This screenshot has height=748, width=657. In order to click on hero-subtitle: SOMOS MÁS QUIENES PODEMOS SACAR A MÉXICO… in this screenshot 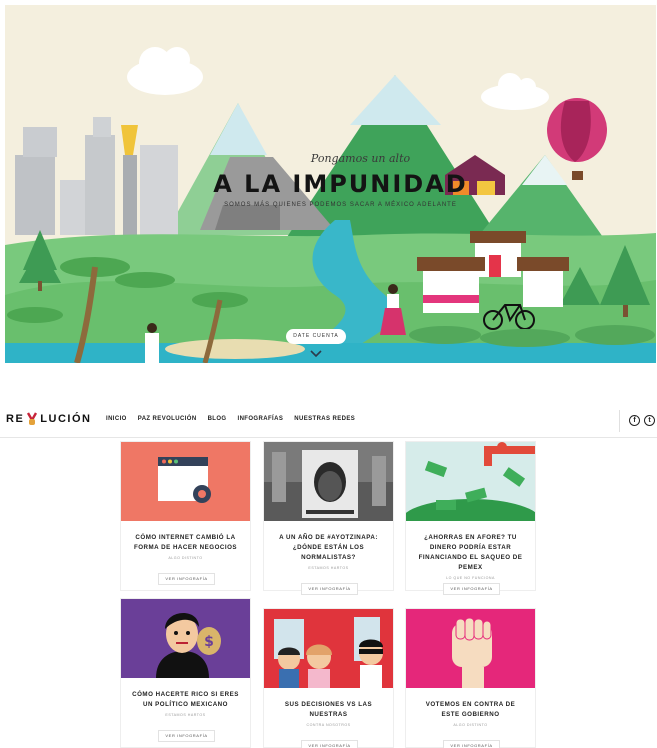, I will do `click(340, 205)`.